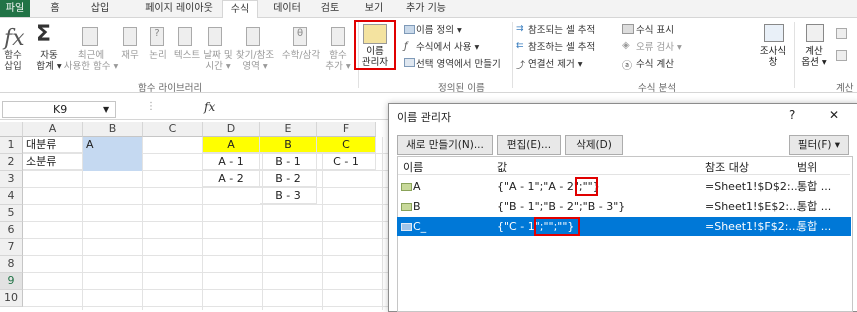  What do you see at coordinates (561, 29) in the screenshot?
I see `trace-precedents-button: 참조되는 셀 추적` at bounding box center [561, 29].